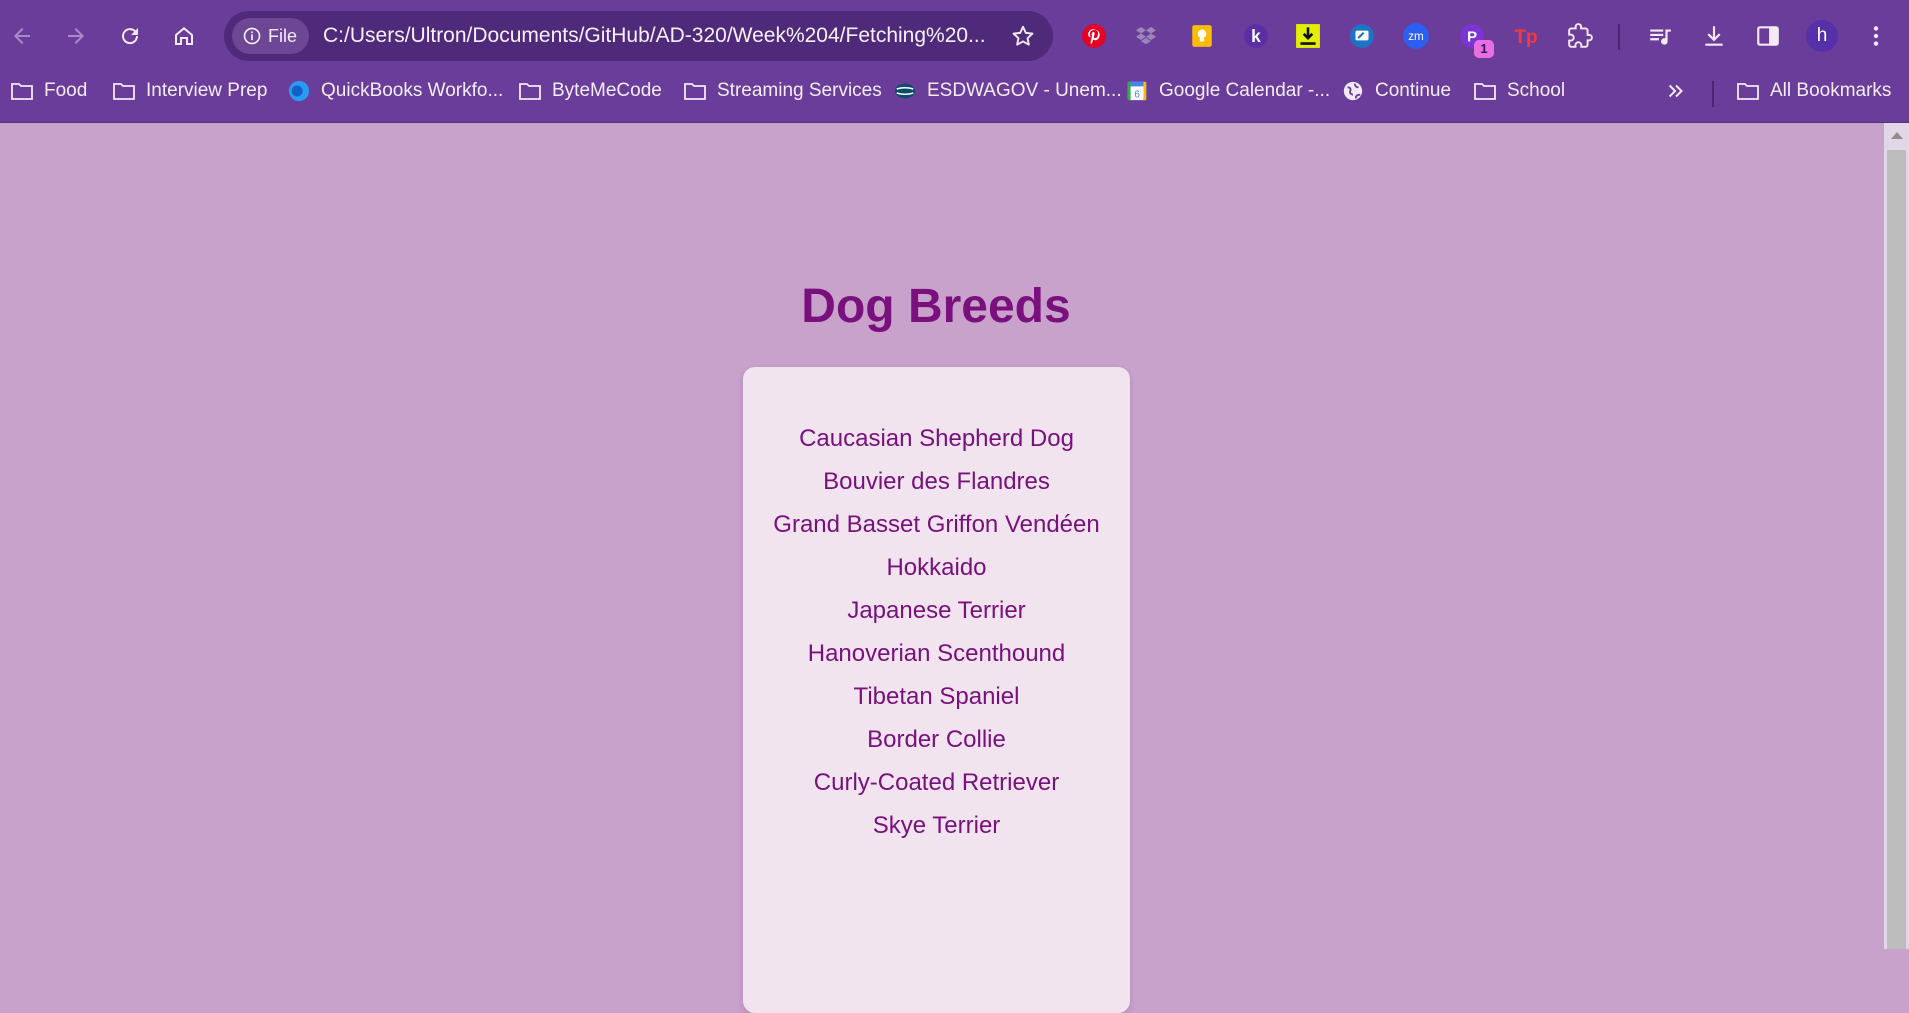  I want to click on reload-icon, so click(130, 36).